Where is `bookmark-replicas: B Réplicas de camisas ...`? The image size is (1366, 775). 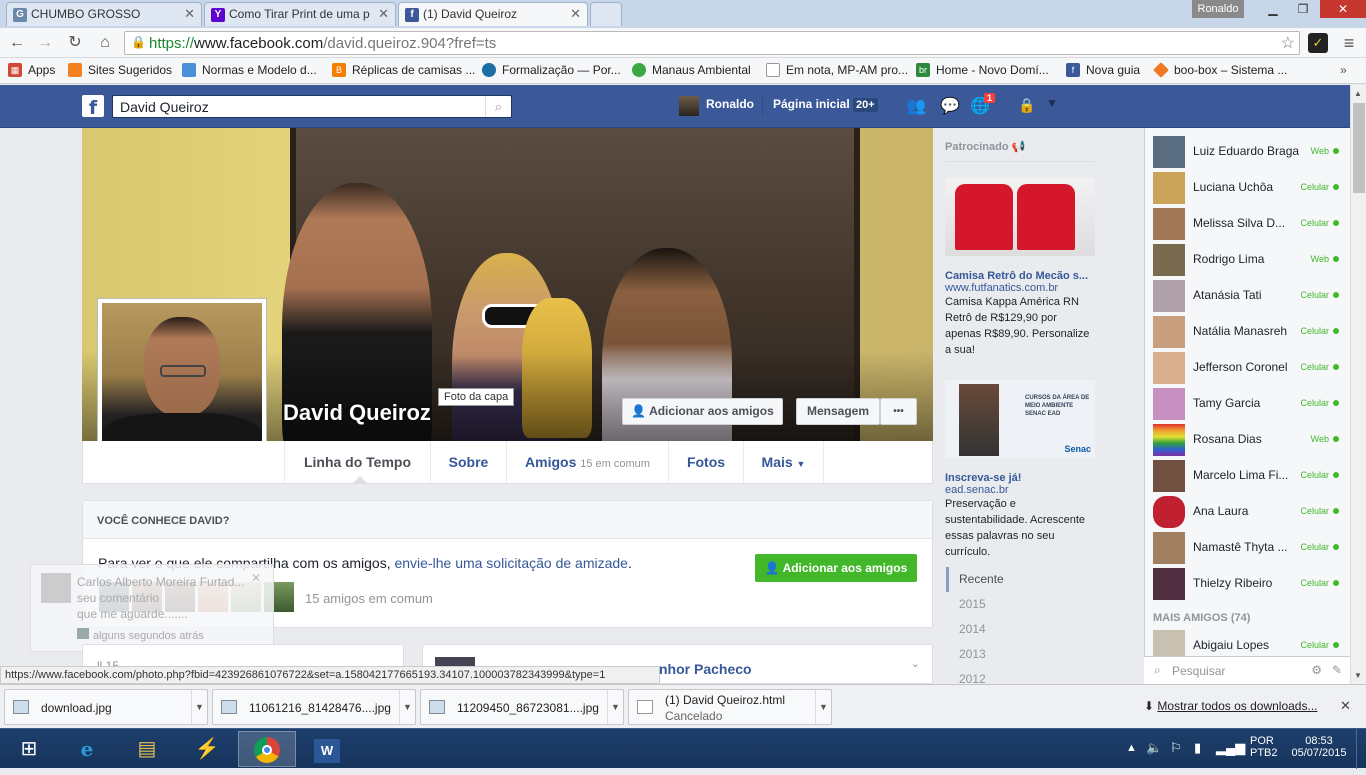
bookmark-replicas: B Réplicas de camisas ... is located at coordinates (403, 70).